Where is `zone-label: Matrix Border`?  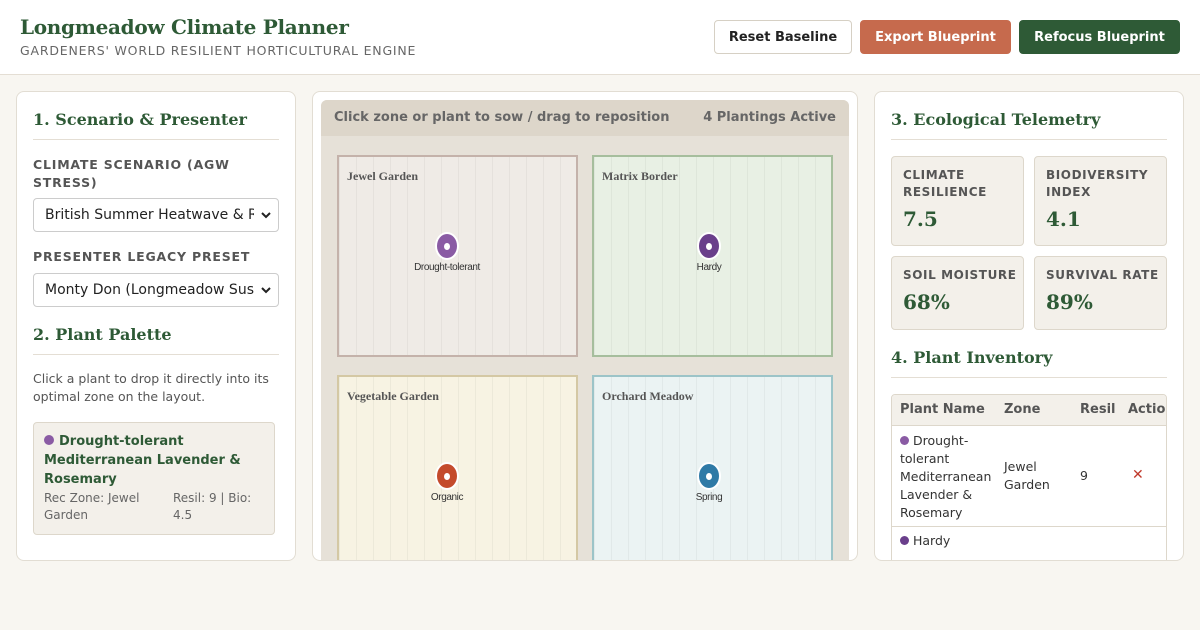 zone-label: Matrix Border is located at coordinates (640, 176).